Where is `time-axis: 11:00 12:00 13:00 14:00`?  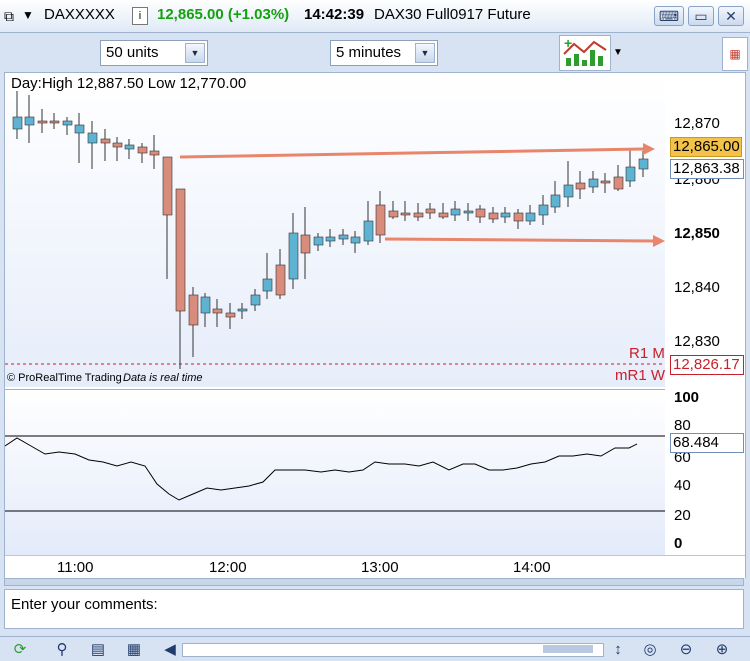
time-axis: 11:00 12:00 13:00 14:00 is located at coordinates (375, 566).